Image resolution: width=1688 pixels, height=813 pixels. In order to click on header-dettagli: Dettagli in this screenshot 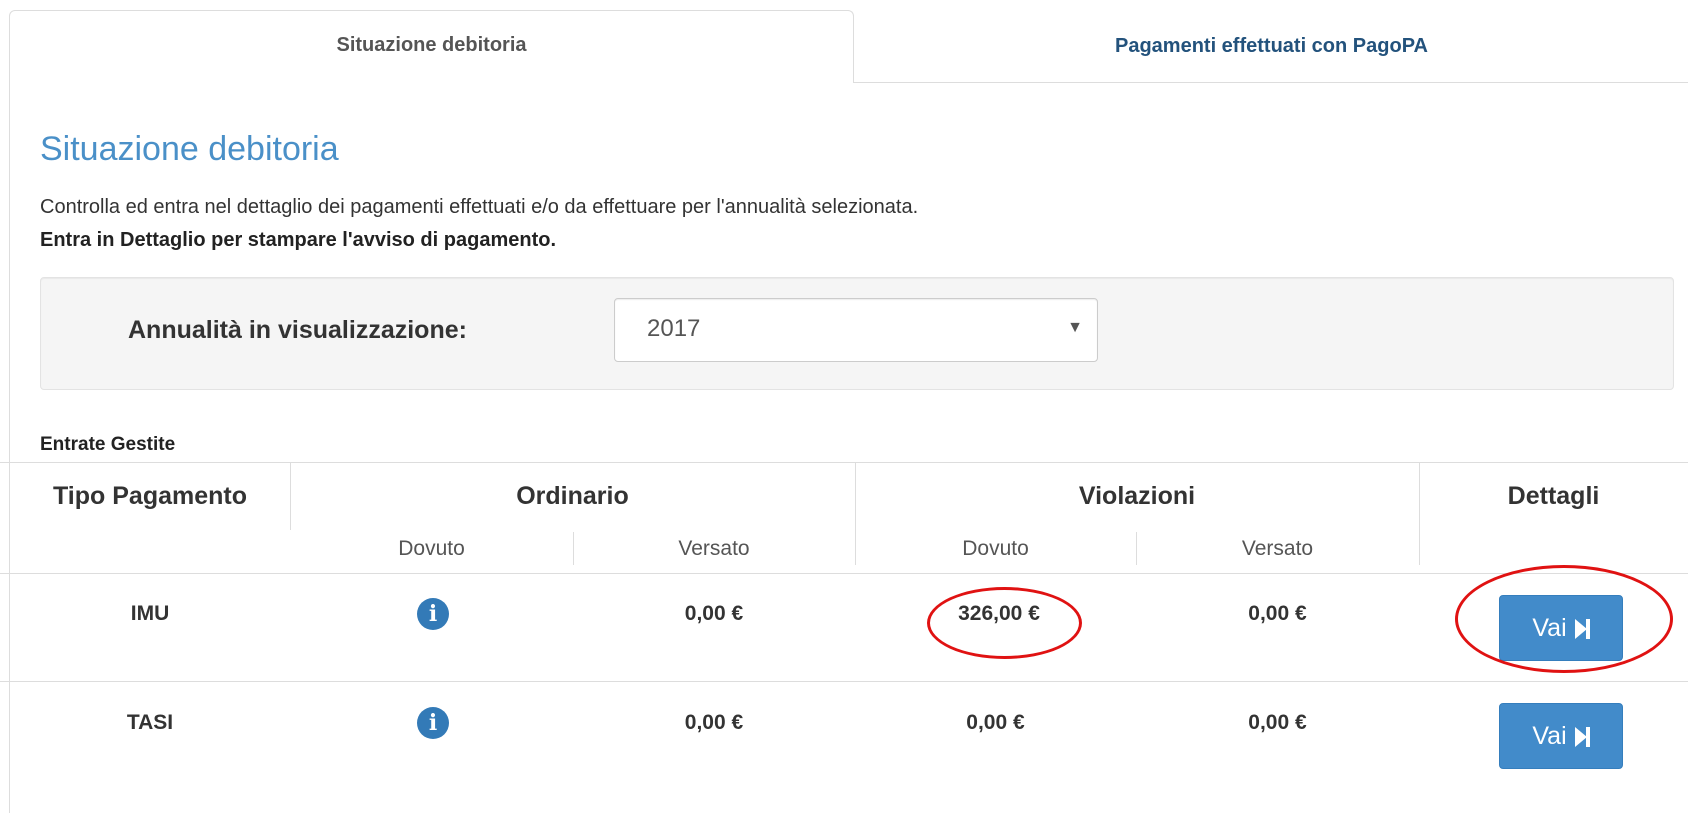, I will do `click(1553, 496)`.